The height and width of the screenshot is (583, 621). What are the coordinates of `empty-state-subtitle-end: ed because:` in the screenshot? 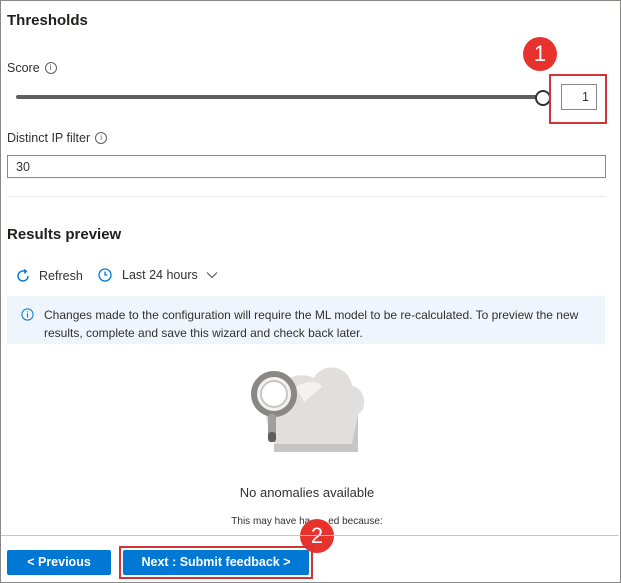 It's located at (355, 521).